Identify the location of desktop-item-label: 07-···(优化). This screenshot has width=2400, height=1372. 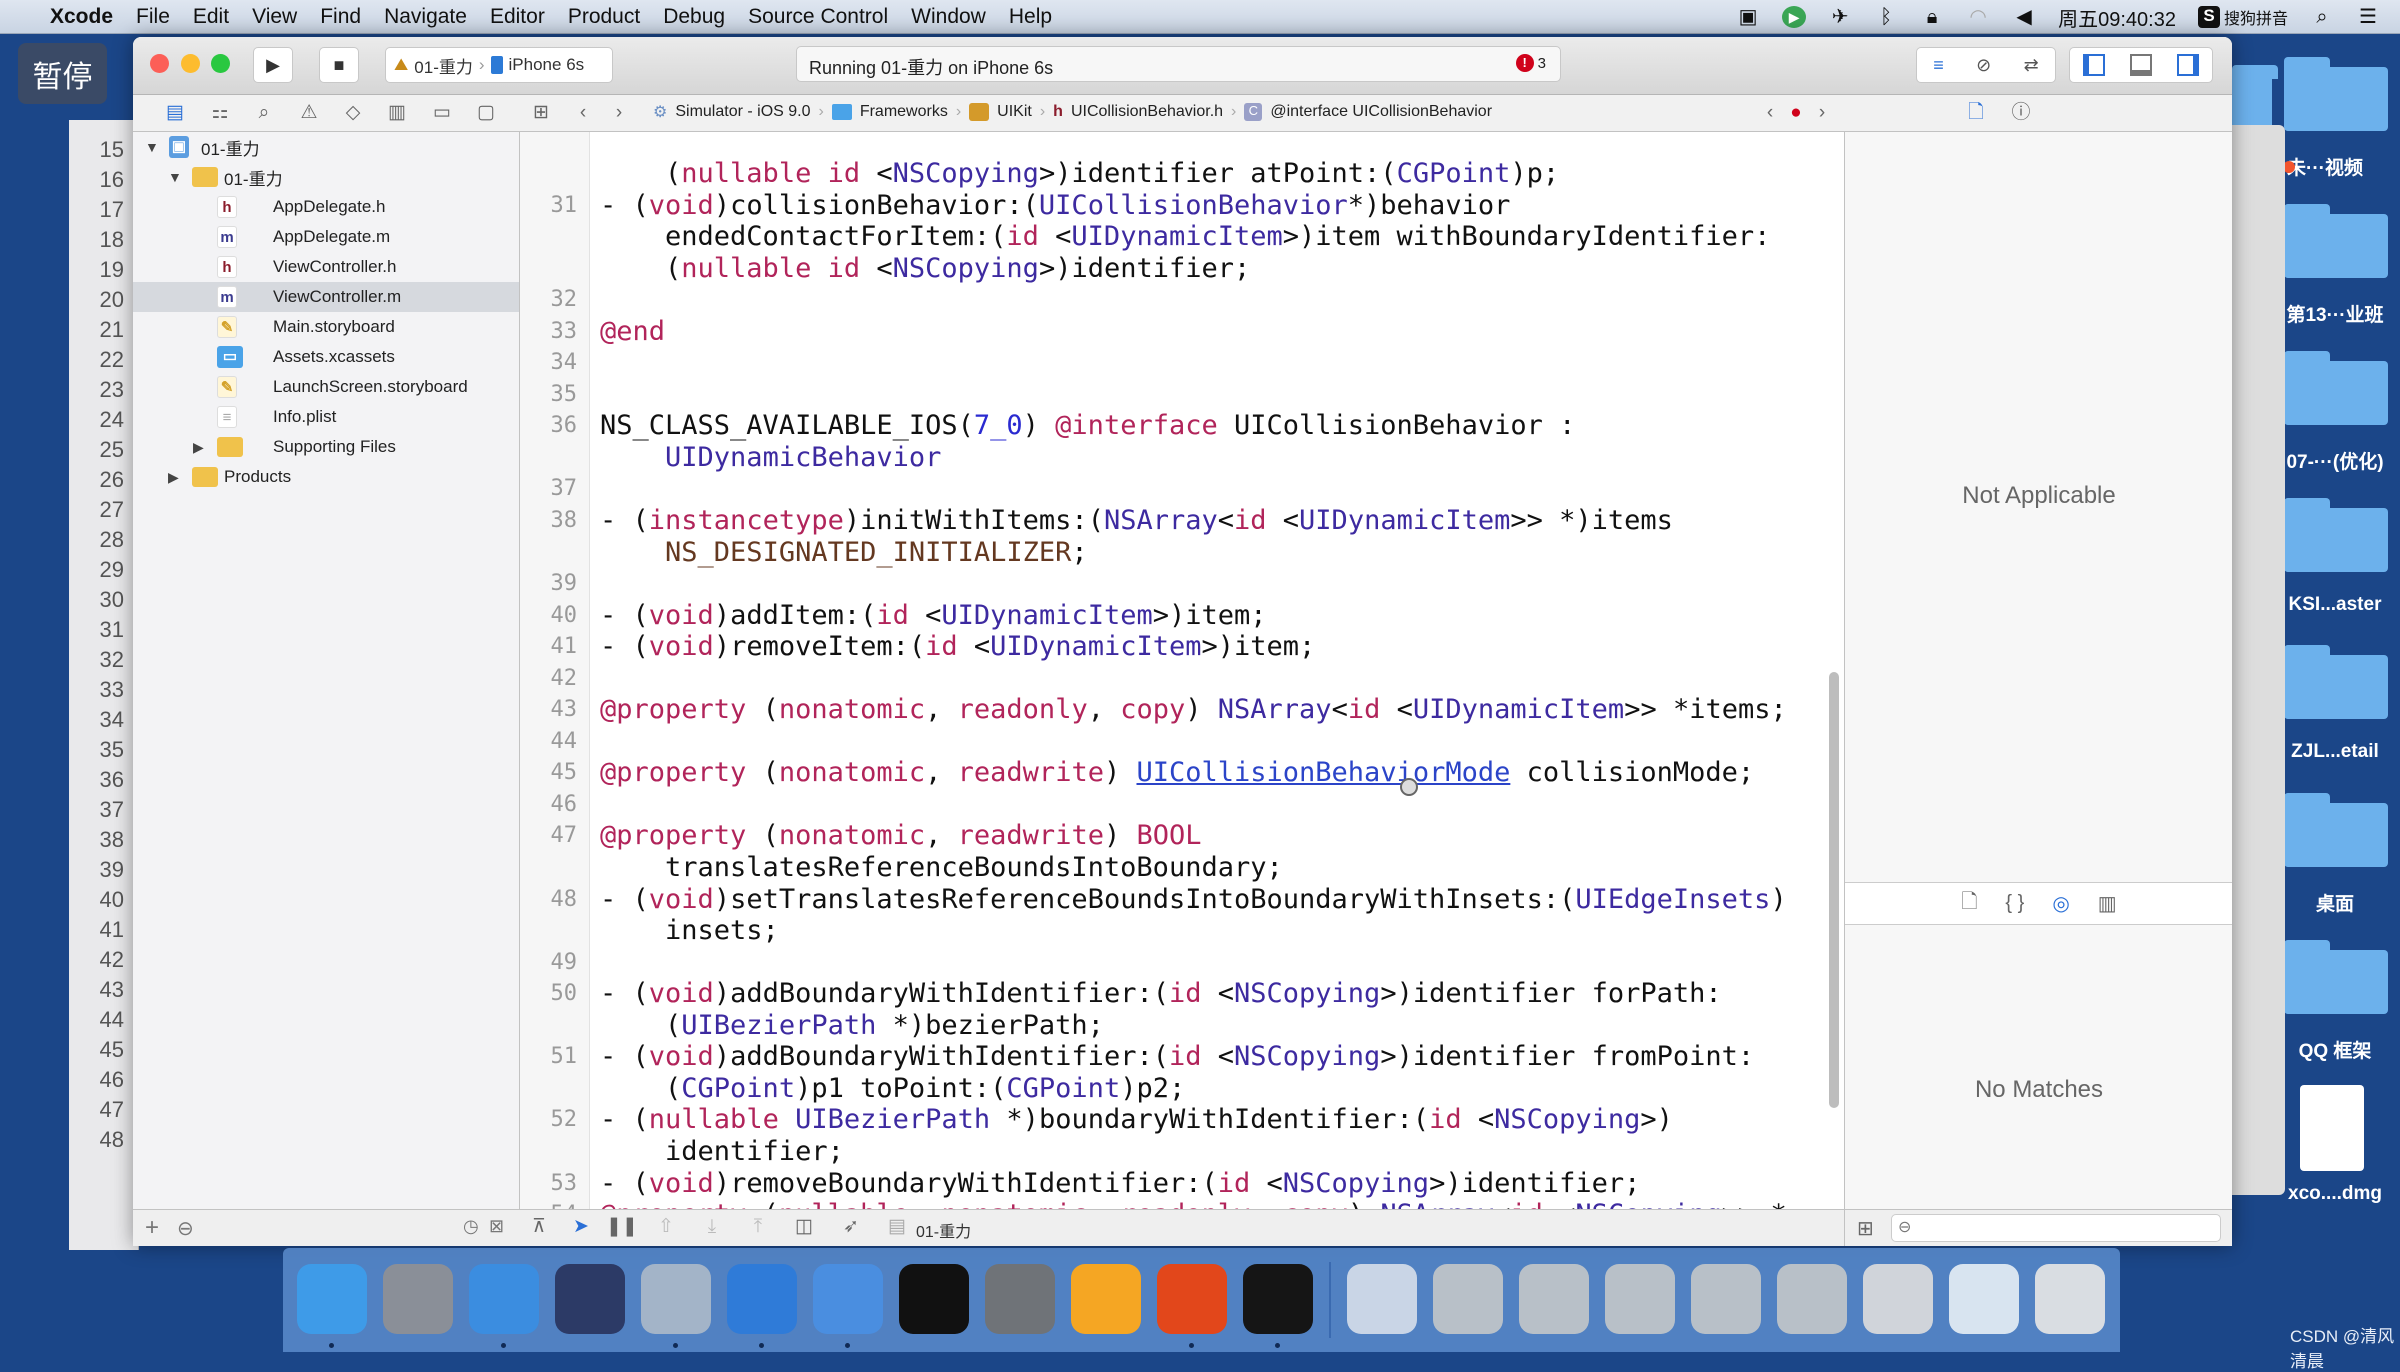
(2332, 460).